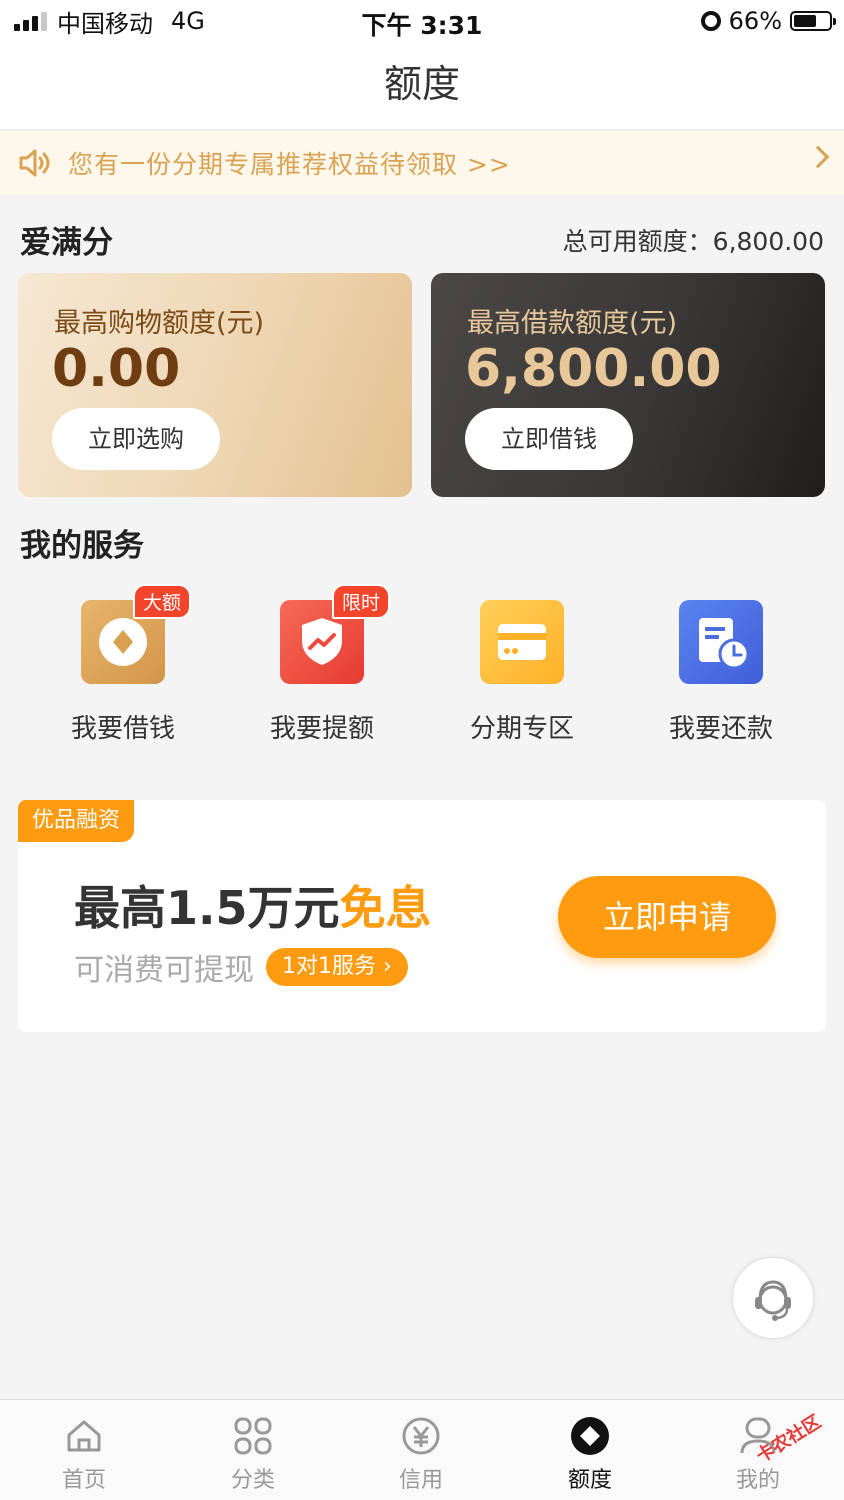 This screenshot has height=1500, width=844. What do you see at coordinates (207, 908) in the screenshot?
I see `promo-headline-prefix: 最高1.5万元` at bounding box center [207, 908].